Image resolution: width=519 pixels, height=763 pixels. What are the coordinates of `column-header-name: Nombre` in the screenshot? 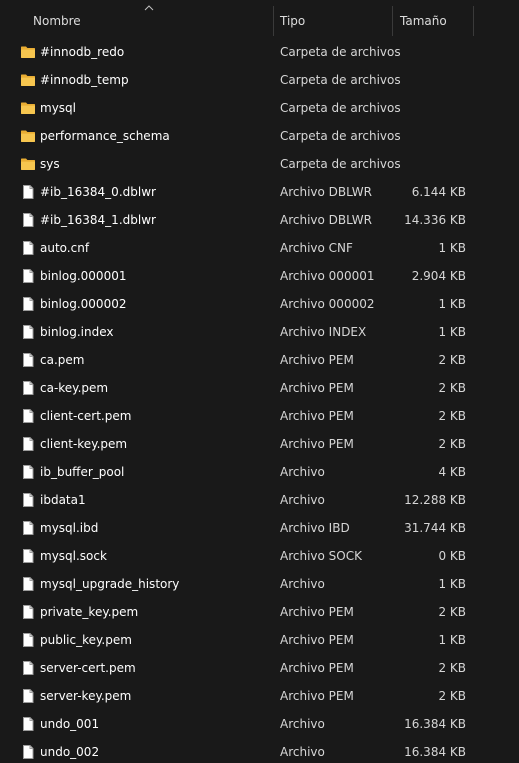 It's located at (136, 19).